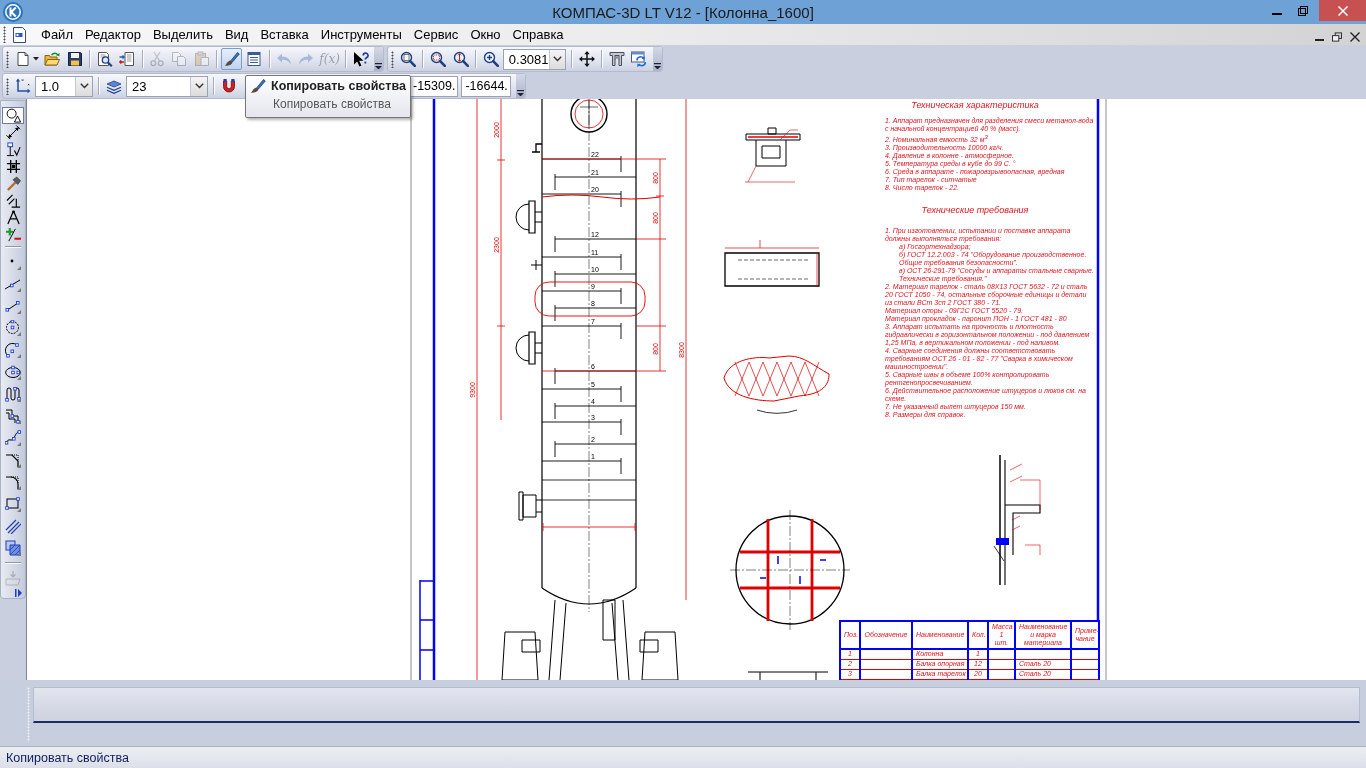  What do you see at coordinates (13, 234) in the screenshot?
I see `plus-minus-icon` at bounding box center [13, 234].